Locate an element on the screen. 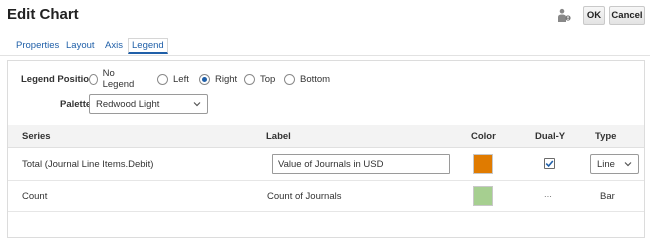 The image size is (650, 243). type-select: Line is located at coordinates (614, 164).